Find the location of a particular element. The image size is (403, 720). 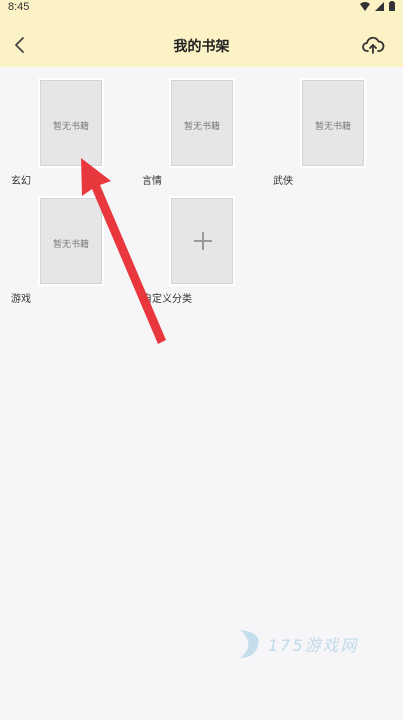

status-time: 8:45 is located at coordinates (19, 7).